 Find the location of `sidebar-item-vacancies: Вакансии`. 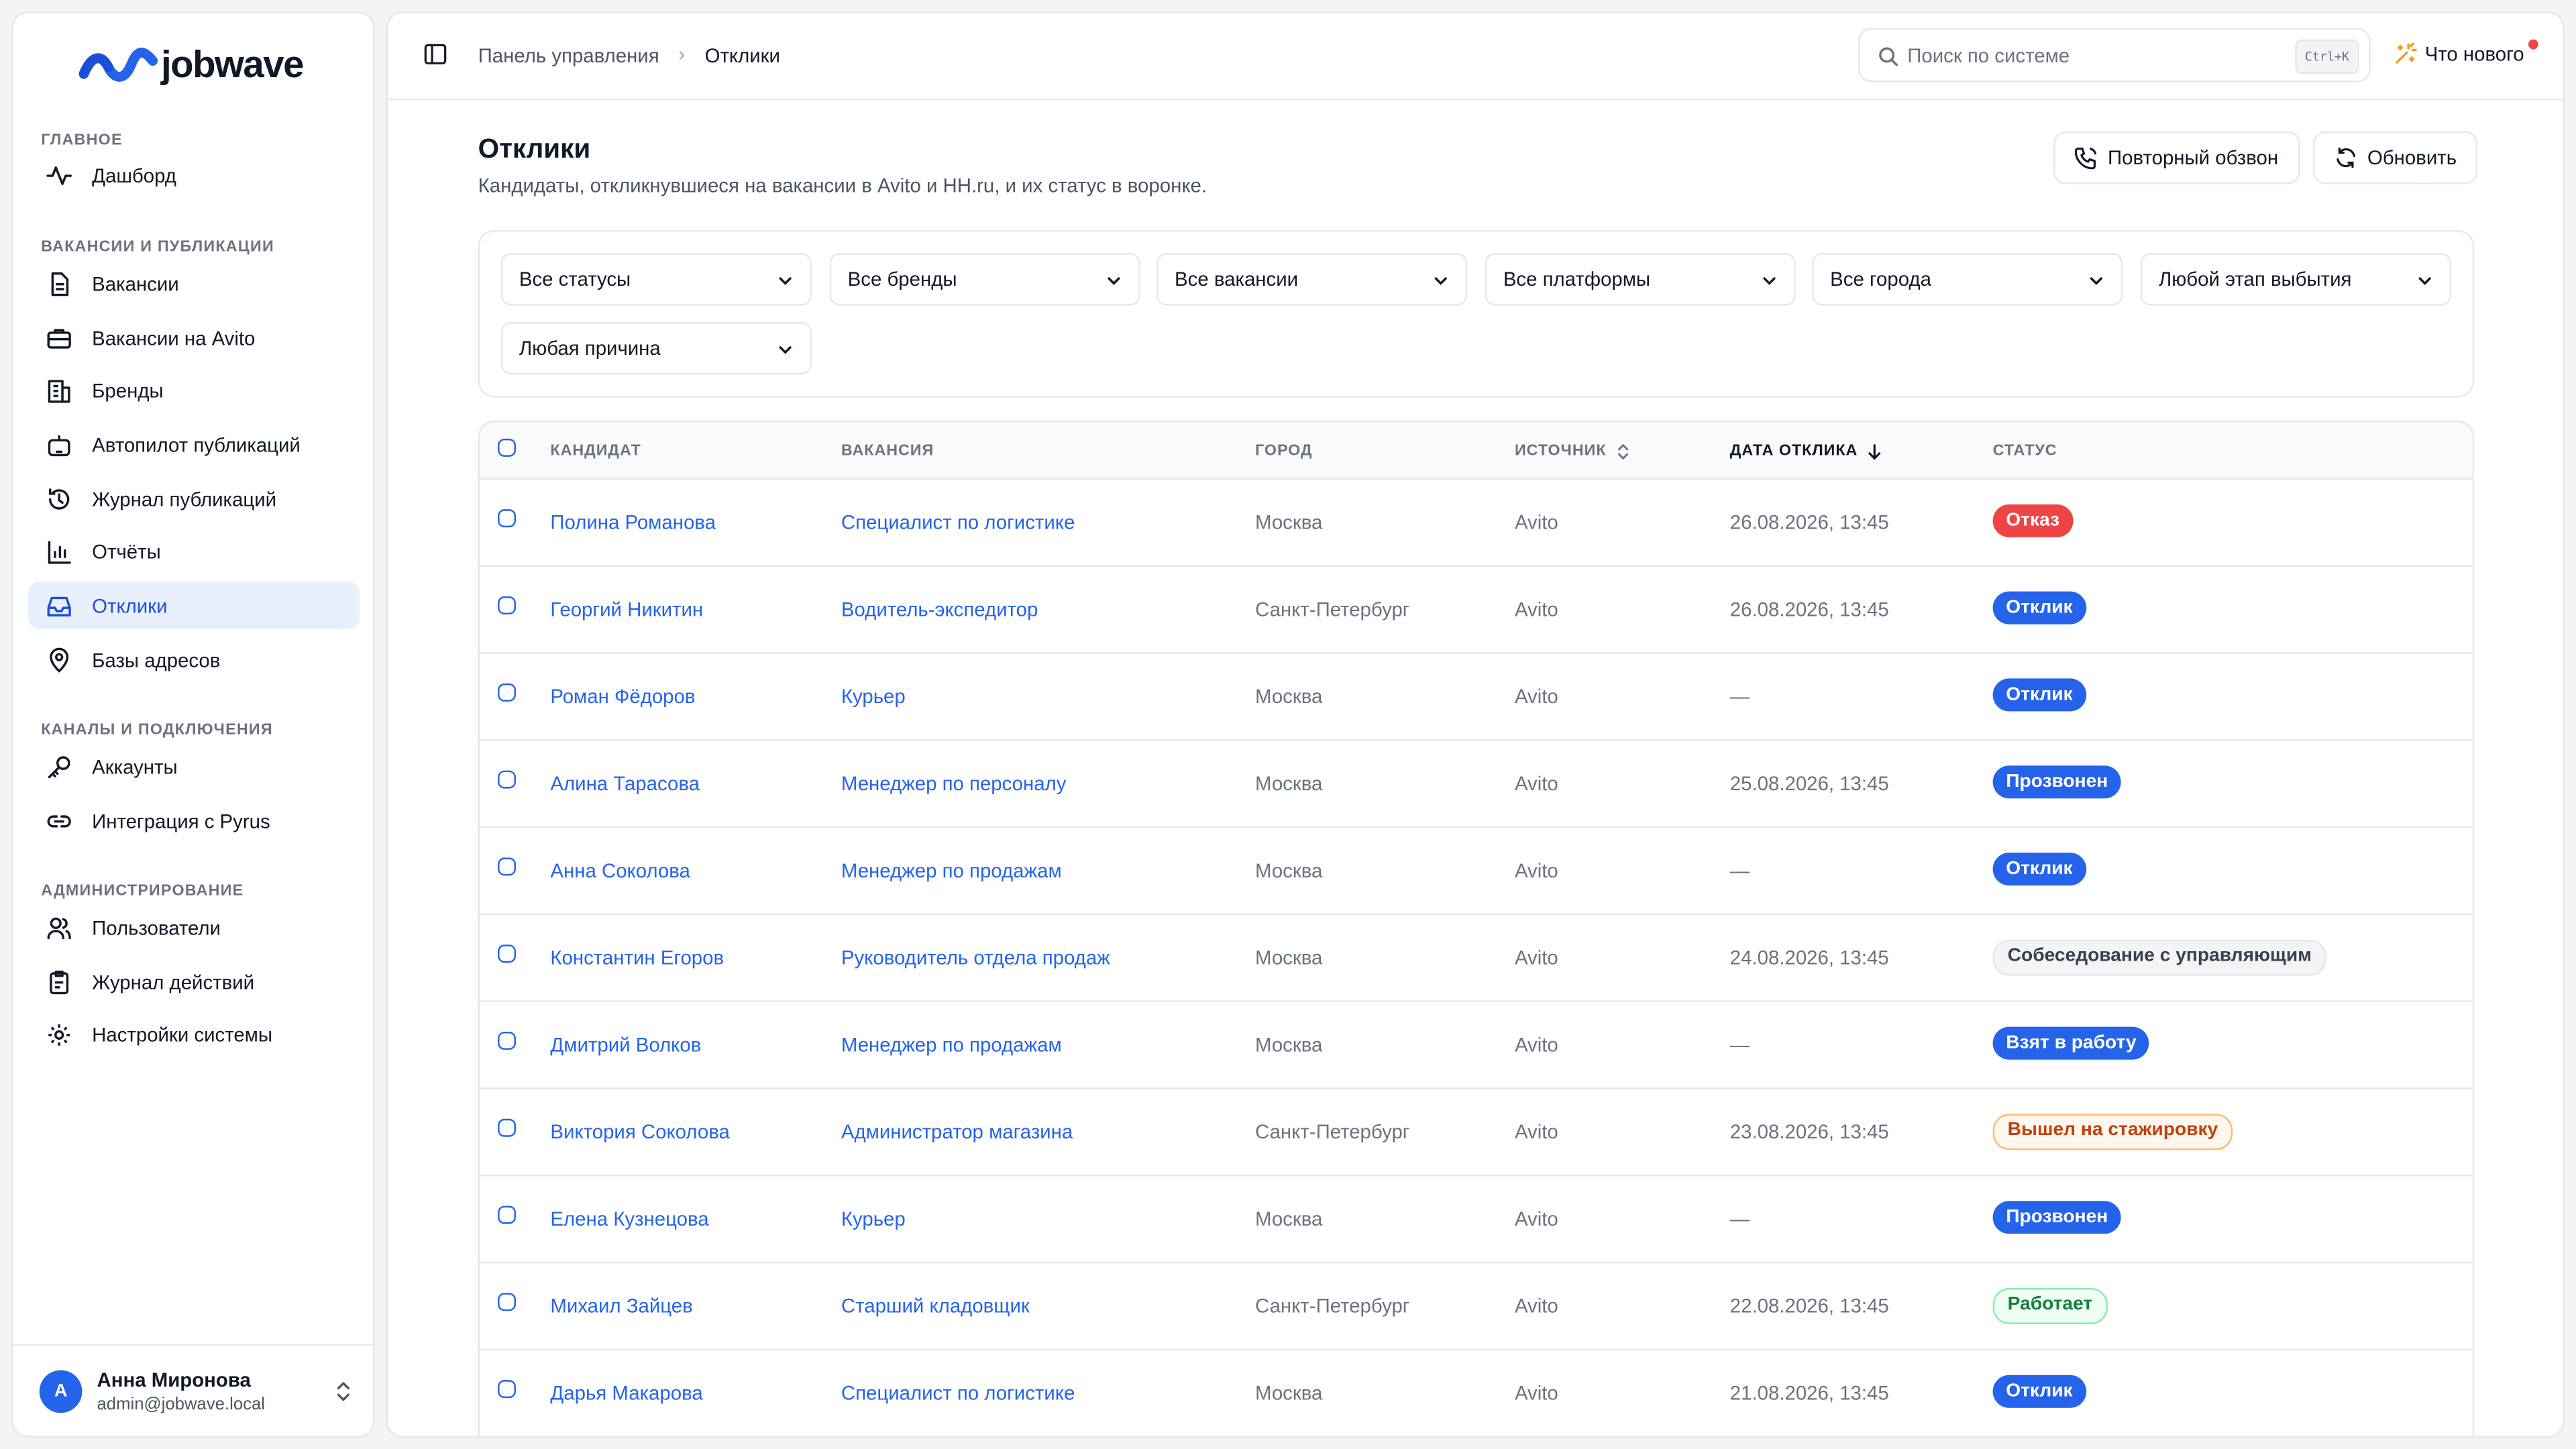

sidebar-item-vacancies: Вакансии is located at coordinates (194, 283).